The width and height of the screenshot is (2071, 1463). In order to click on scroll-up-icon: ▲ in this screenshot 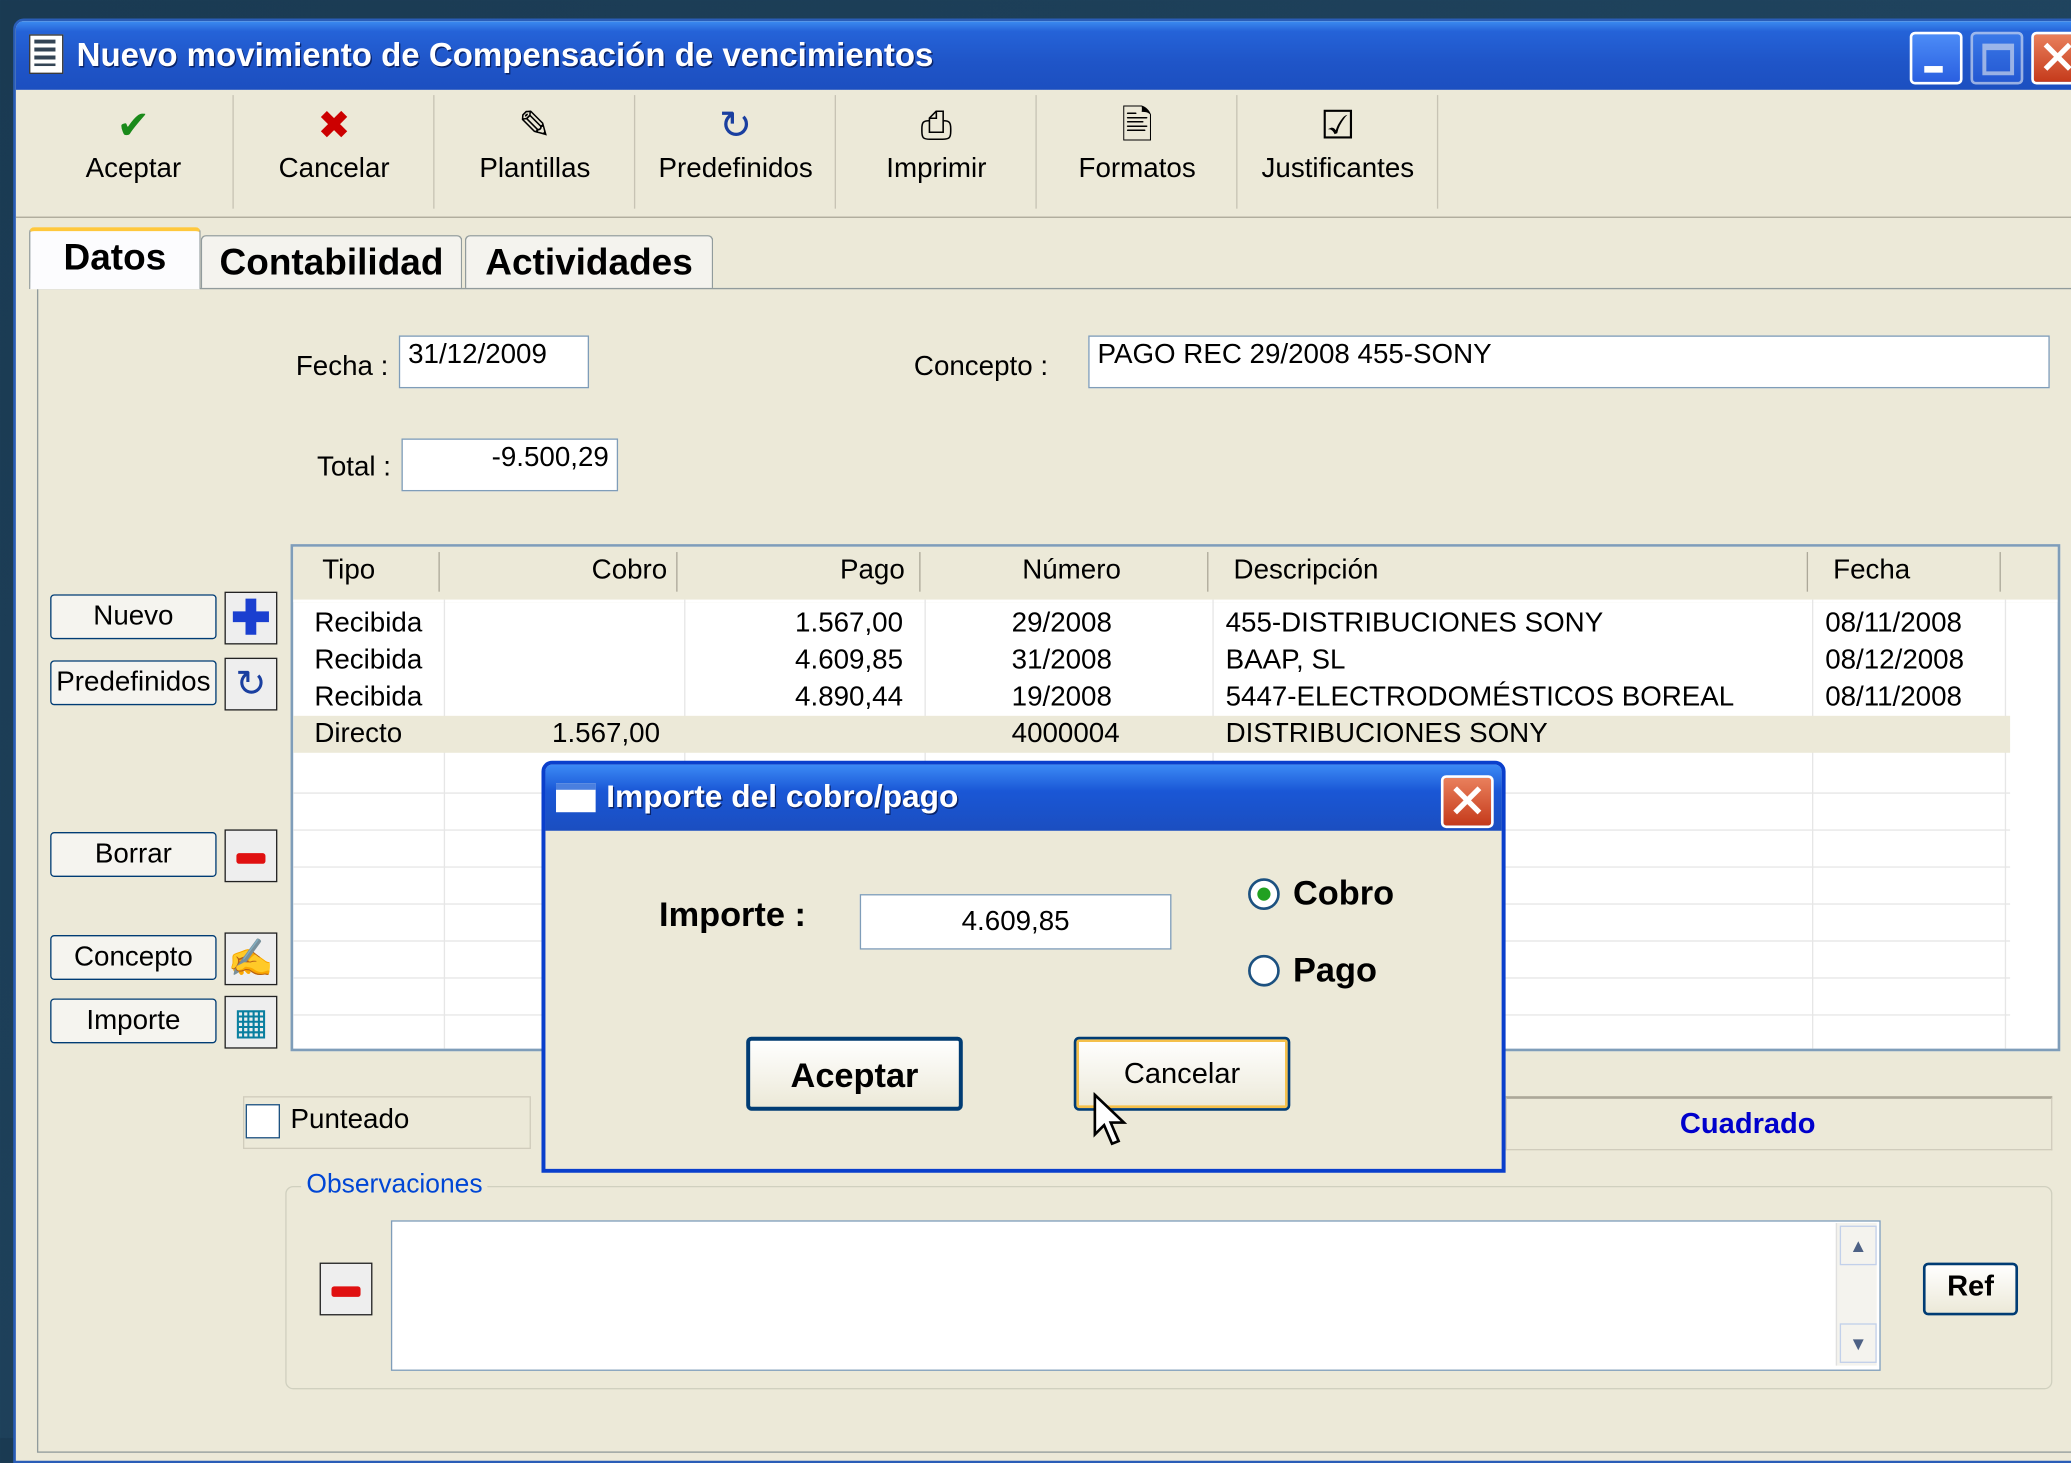, I will do `click(1858, 1245)`.